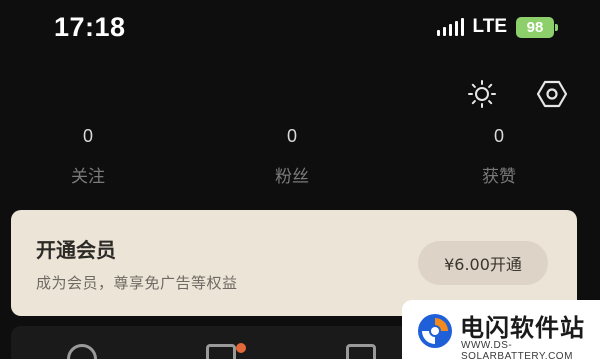  Describe the element at coordinates (241, 348) in the screenshot. I see `notification-dot` at that location.